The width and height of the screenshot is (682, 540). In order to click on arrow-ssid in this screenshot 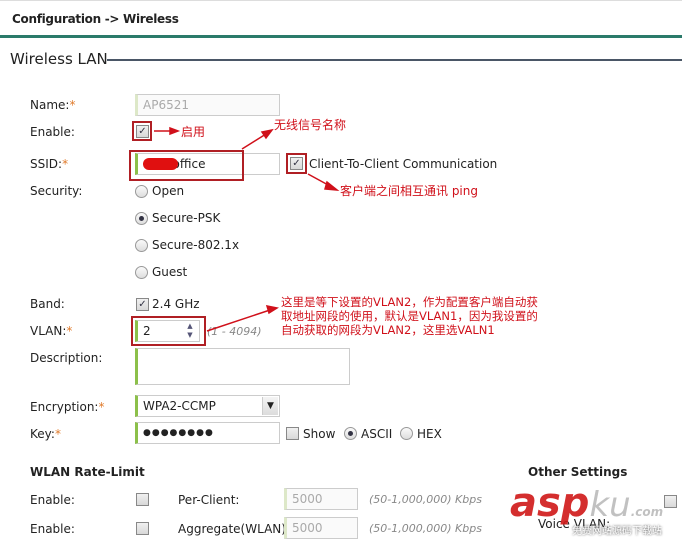, I will do `click(254, 141)`.